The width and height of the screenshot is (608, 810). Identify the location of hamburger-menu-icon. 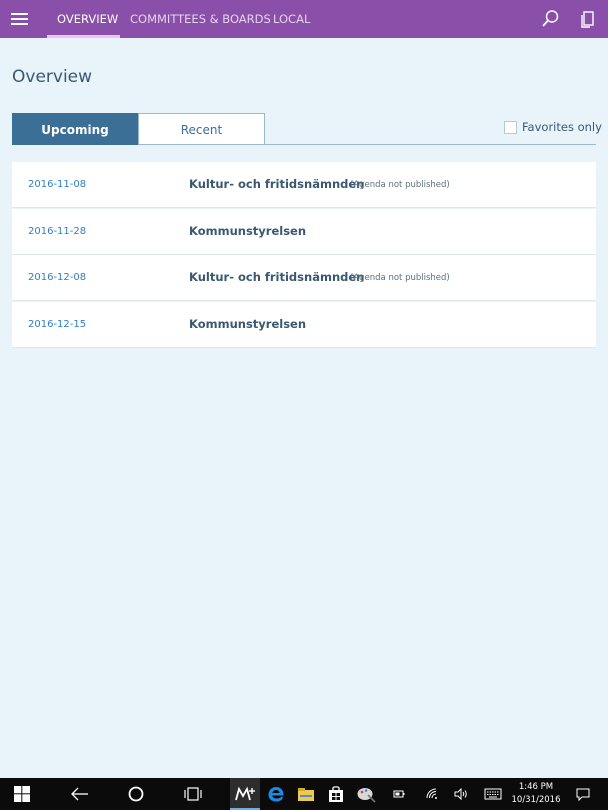
(19, 19).